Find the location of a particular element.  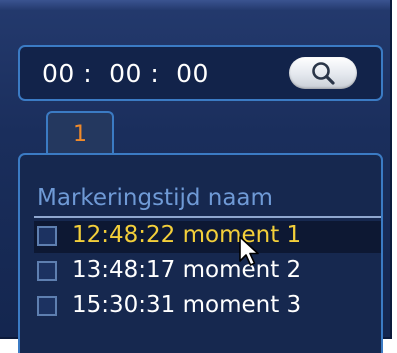

header-divider is located at coordinates (207, 217).